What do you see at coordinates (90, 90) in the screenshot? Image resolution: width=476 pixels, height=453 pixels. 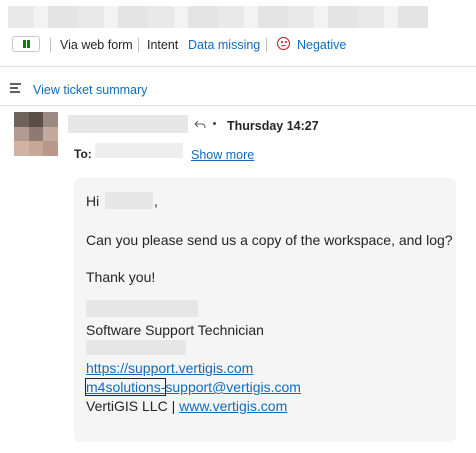 I see `view-ticket-summary-link: View ticket summary` at bounding box center [90, 90].